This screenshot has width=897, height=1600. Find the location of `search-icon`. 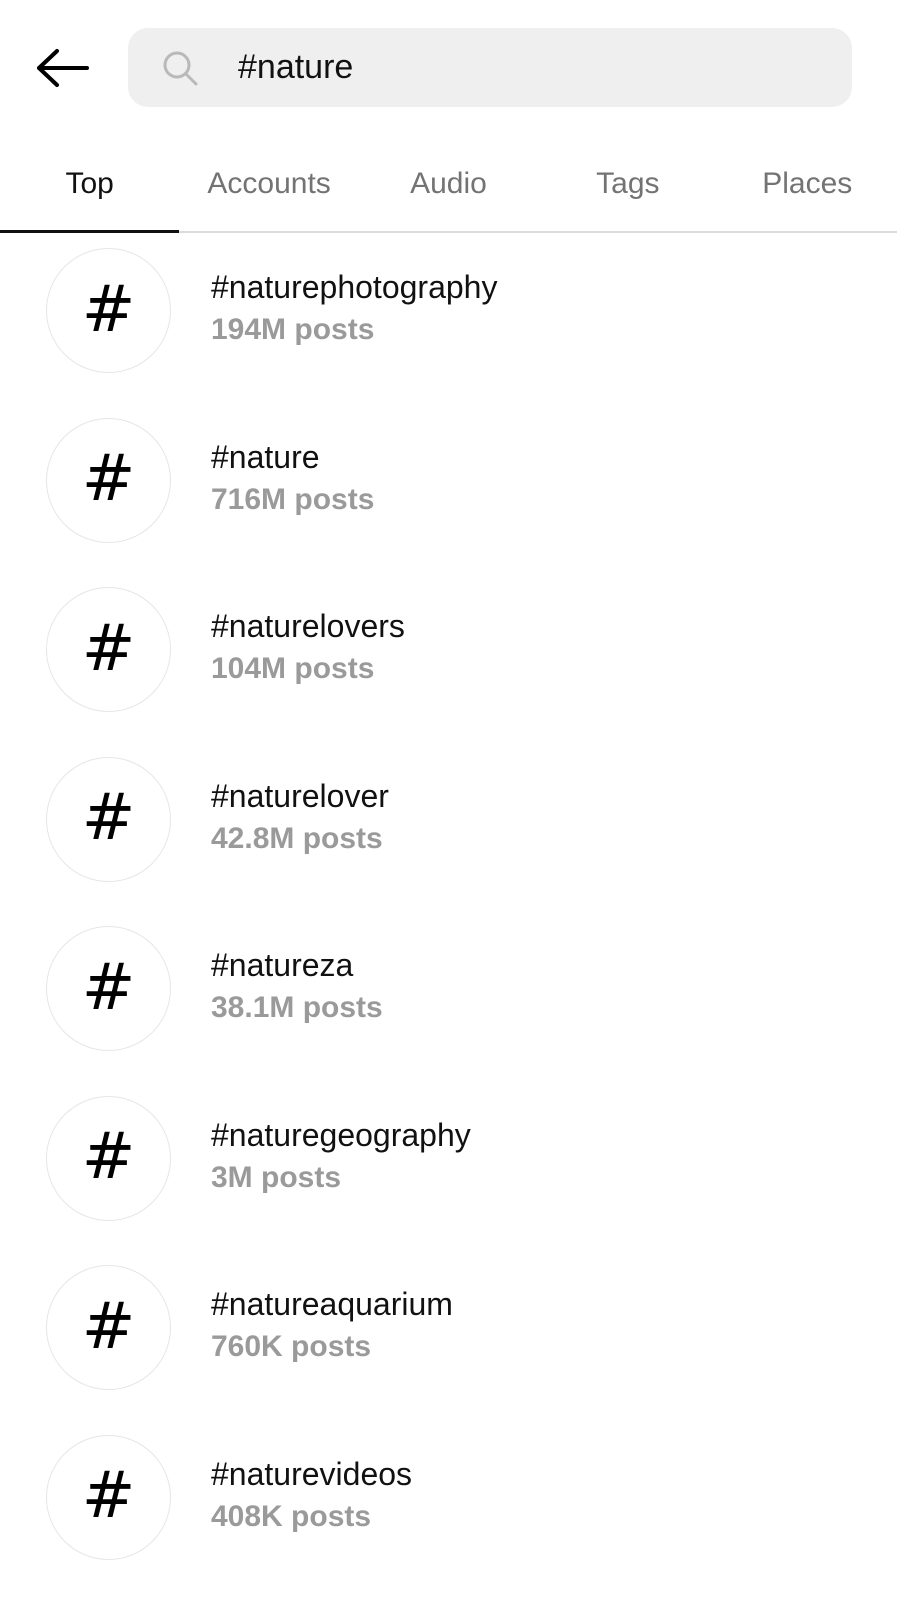

search-icon is located at coordinates (180, 68).